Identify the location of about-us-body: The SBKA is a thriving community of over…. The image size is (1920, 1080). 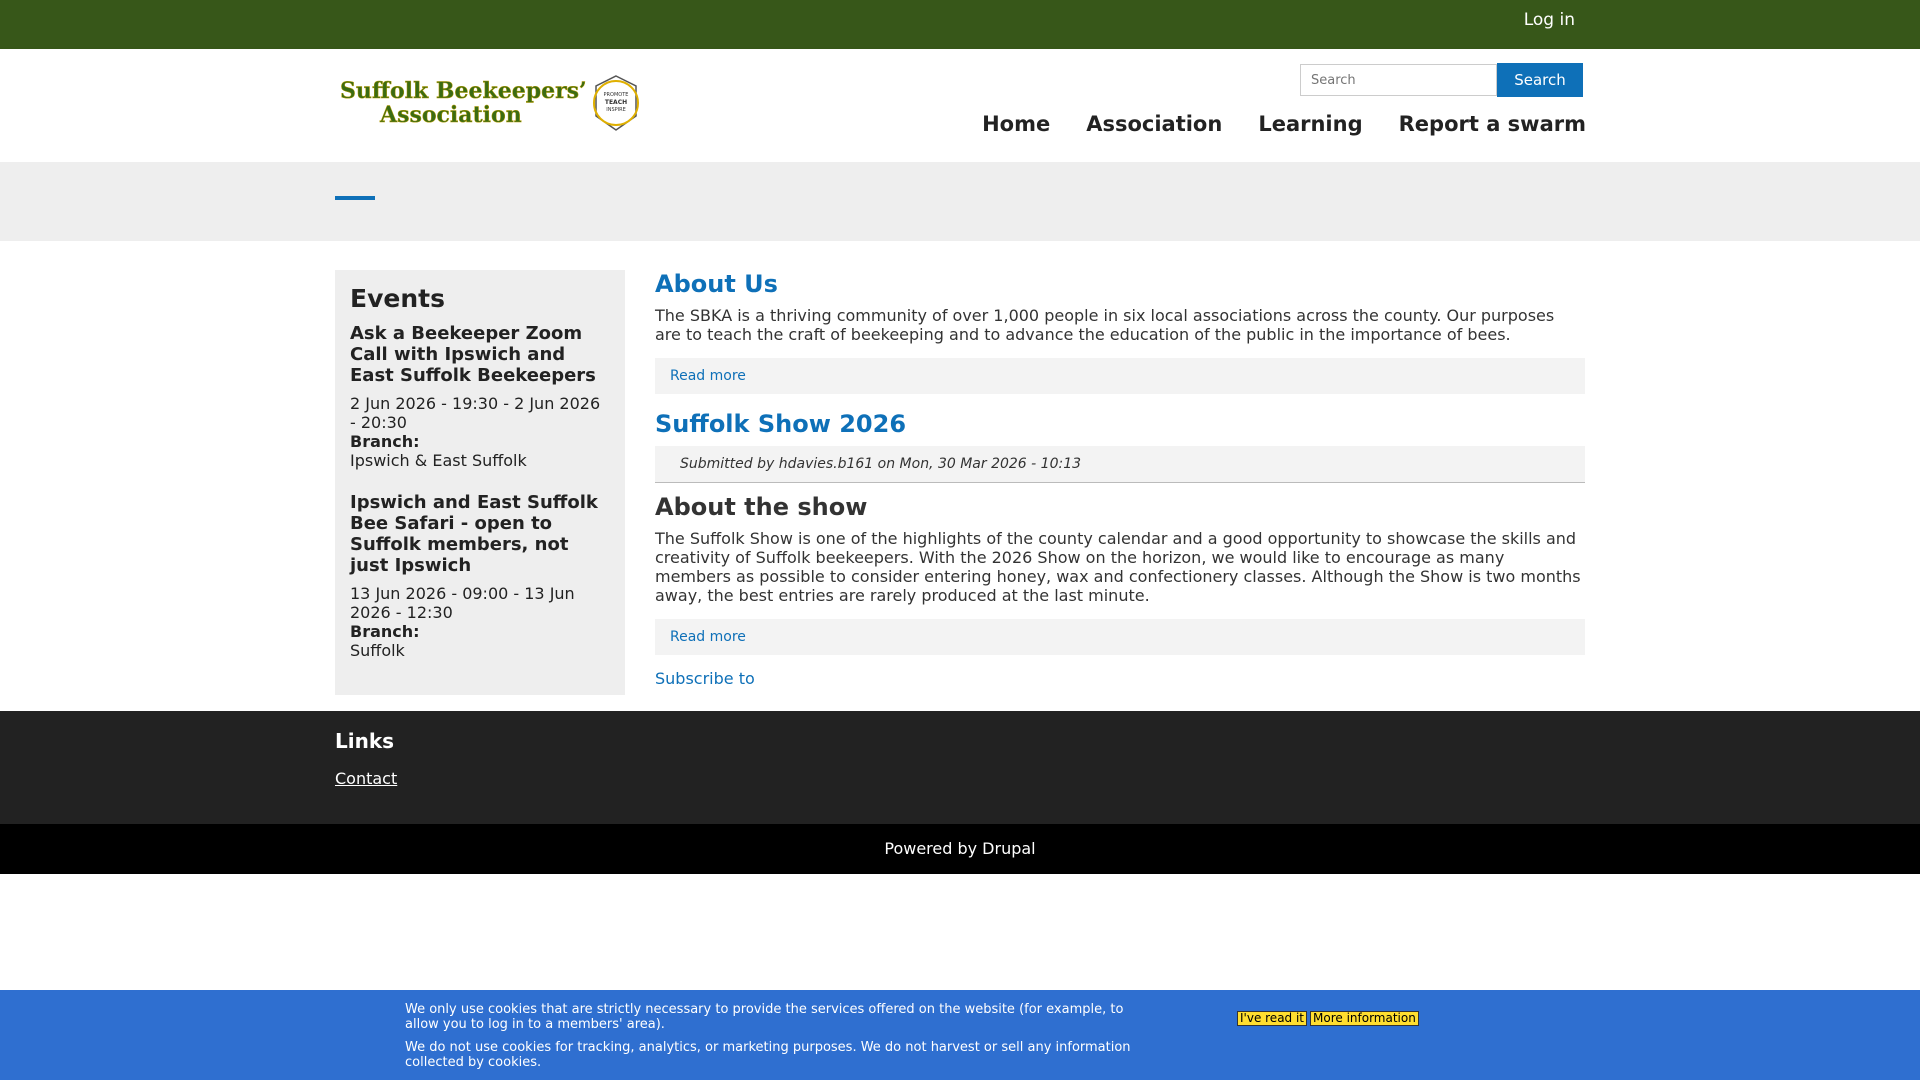
(1105, 325).